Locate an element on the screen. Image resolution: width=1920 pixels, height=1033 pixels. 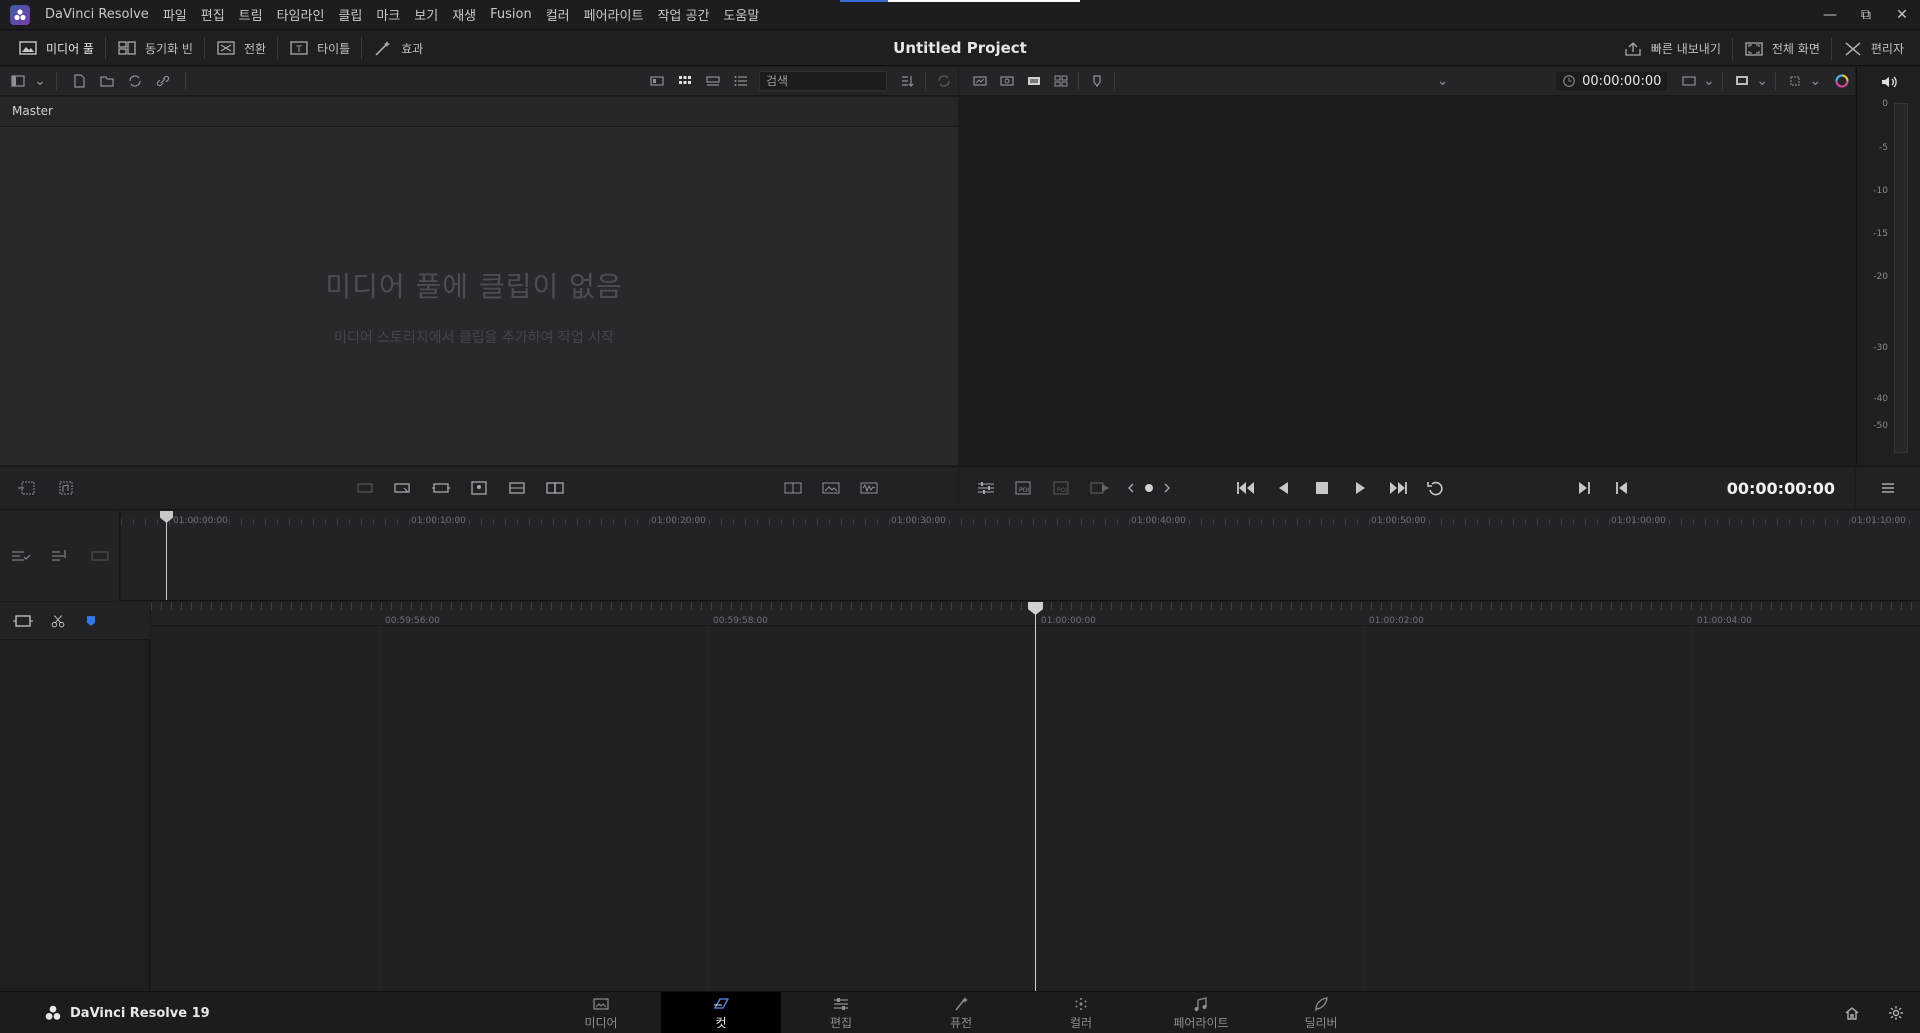
go-to-start-icon is located at coordinates (1246, 488).